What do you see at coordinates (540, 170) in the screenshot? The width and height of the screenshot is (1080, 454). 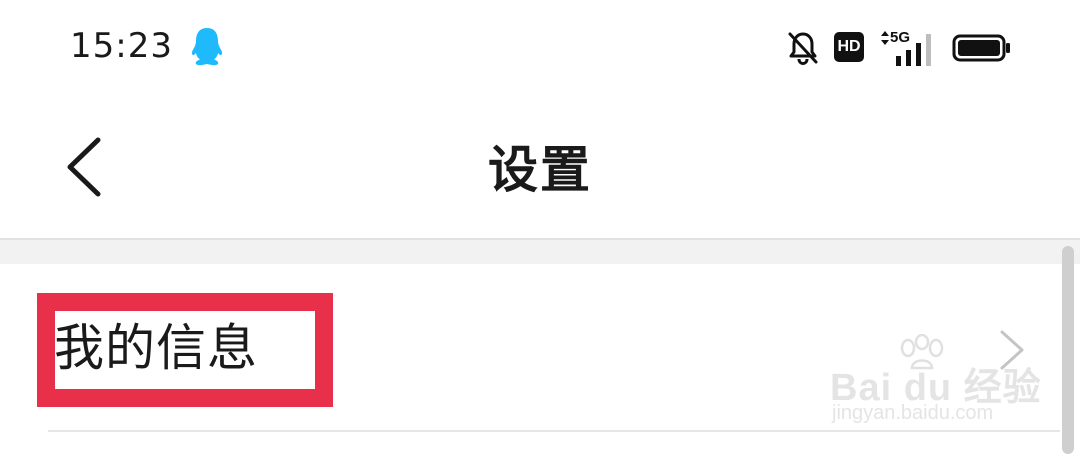 I see `page-title: 设置` at bounding box center [540, 170].